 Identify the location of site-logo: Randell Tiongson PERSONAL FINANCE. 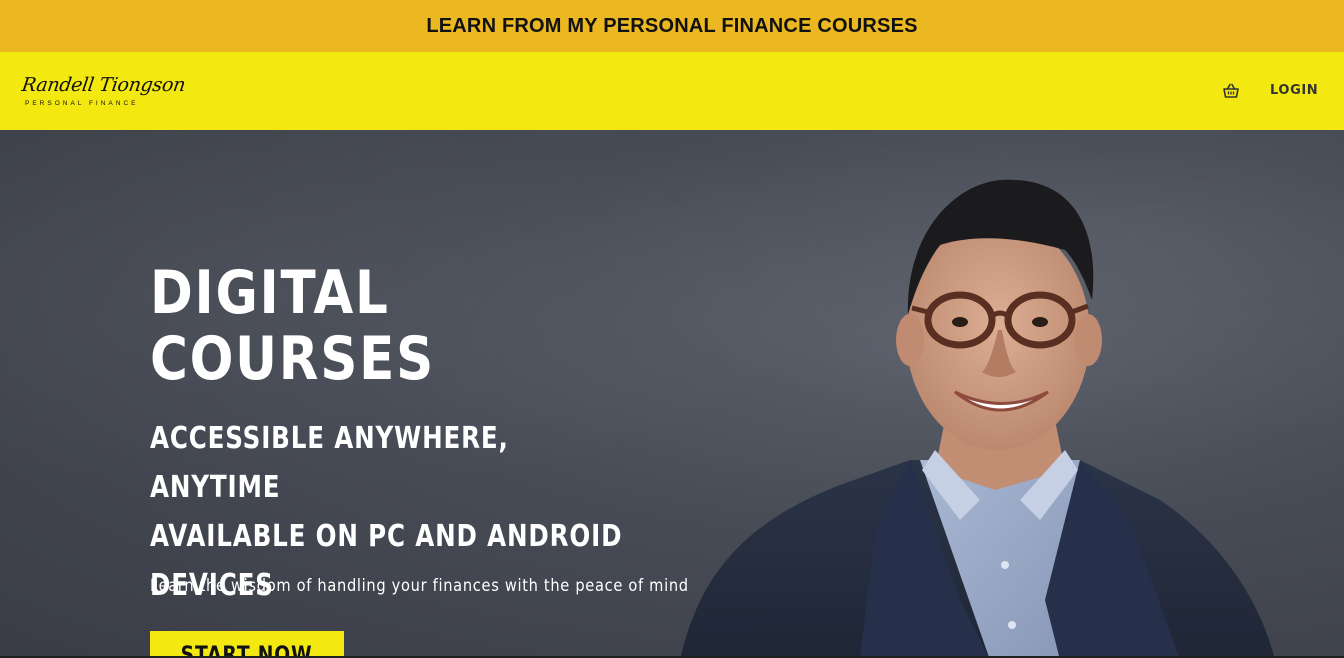
(103, 94).